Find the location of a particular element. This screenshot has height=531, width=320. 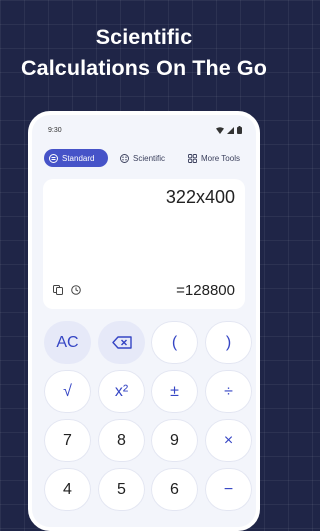

copy-icon is located at coordinates (58, 290).